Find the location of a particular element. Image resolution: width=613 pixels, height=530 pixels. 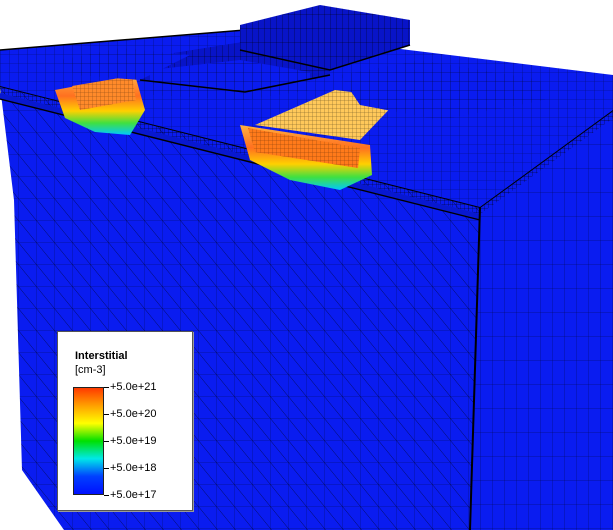

legend-tick-label: +5.0e+19 is located at coordinates (133, 441).